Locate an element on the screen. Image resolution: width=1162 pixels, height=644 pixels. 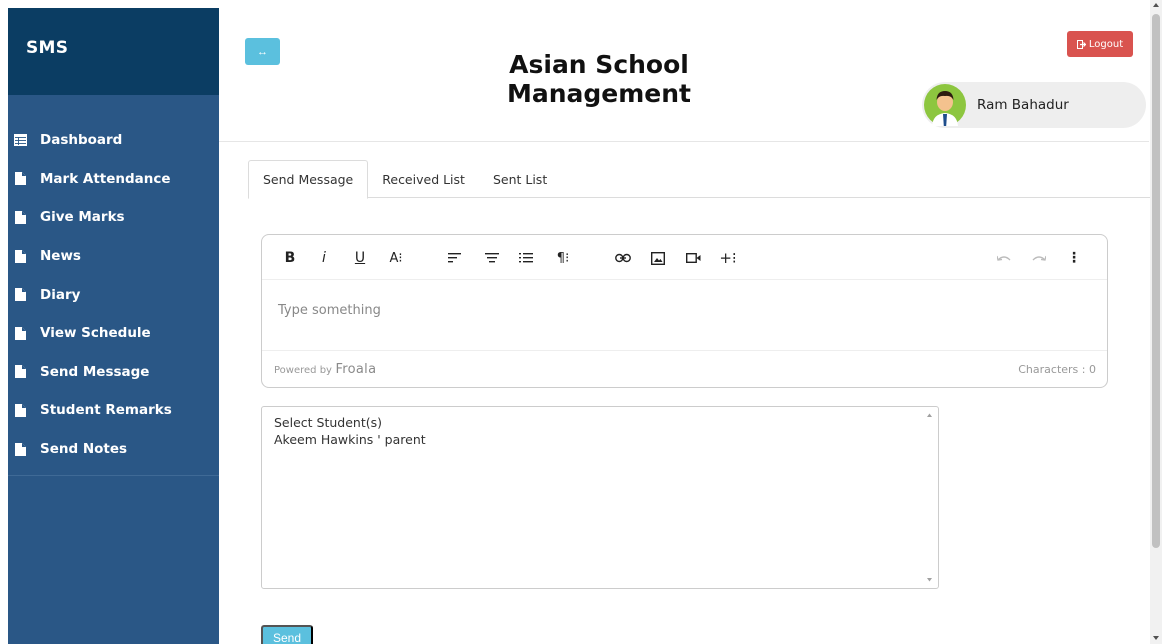
sidebar-item-label: Student Remarks is located at coordinates (106, 410).